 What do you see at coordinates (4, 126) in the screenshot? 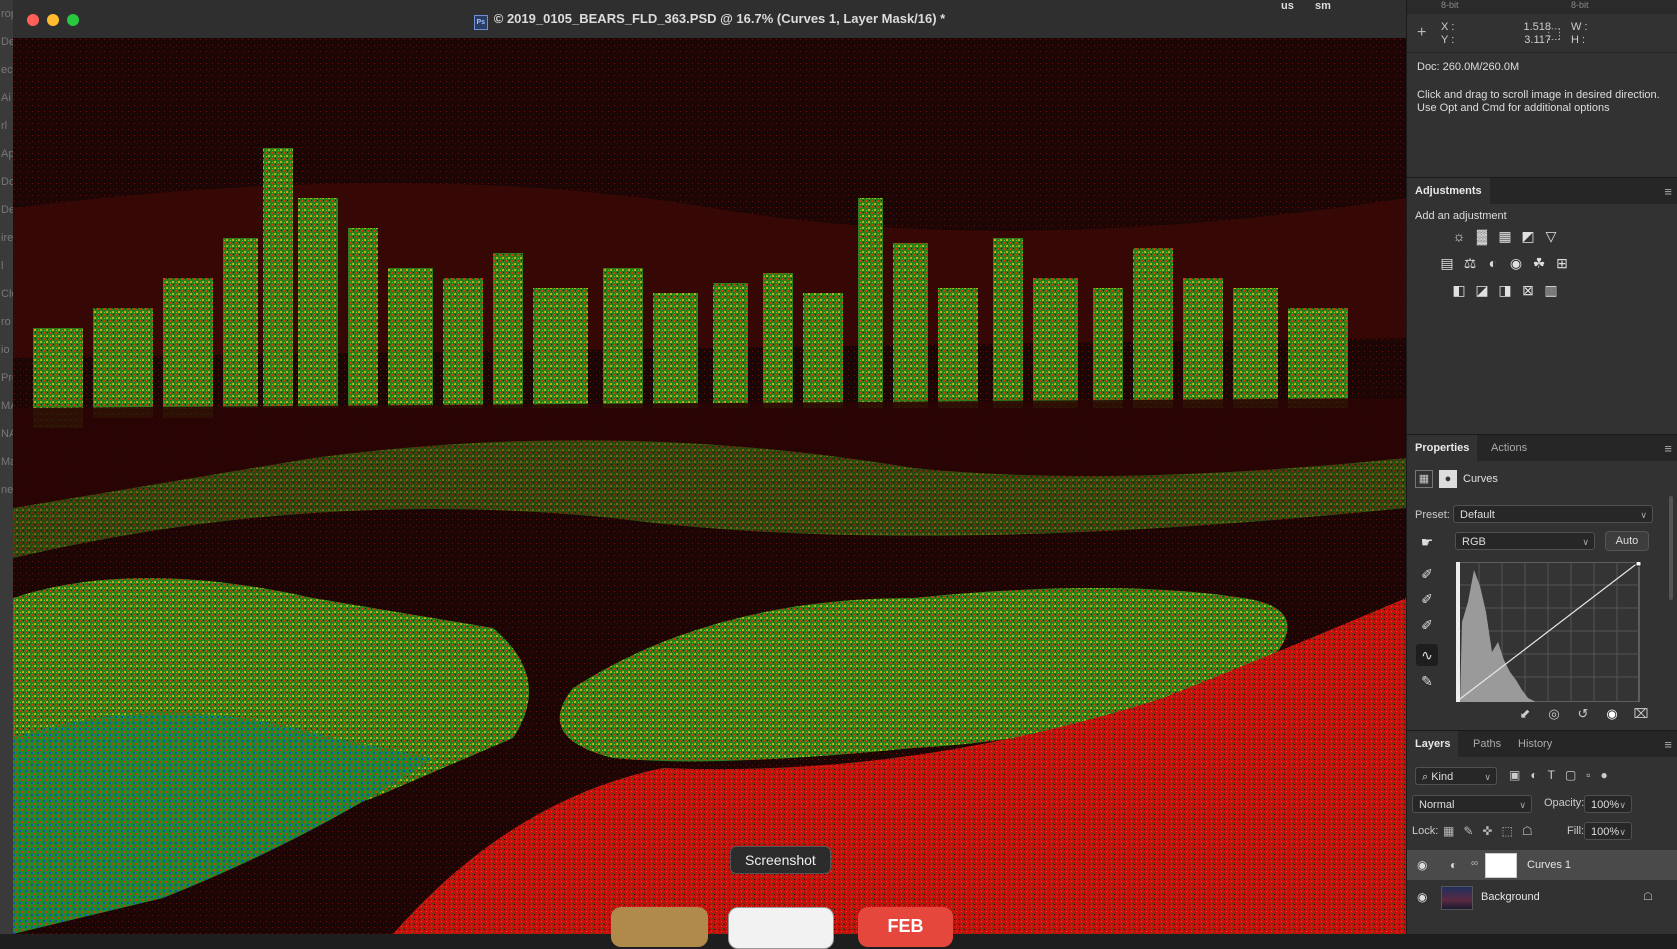
I see `background-window-text-fragment: rl` at bounding box center [4, 126].